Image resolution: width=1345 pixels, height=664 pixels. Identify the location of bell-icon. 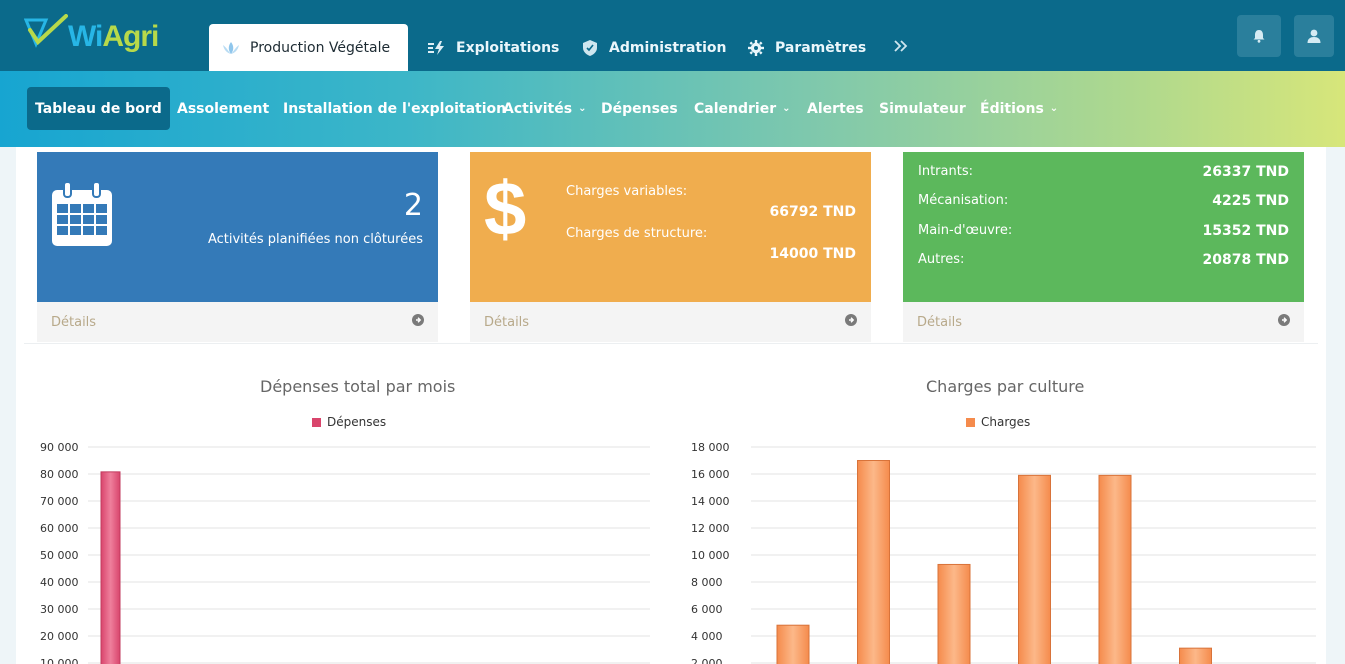
(1259, 36).